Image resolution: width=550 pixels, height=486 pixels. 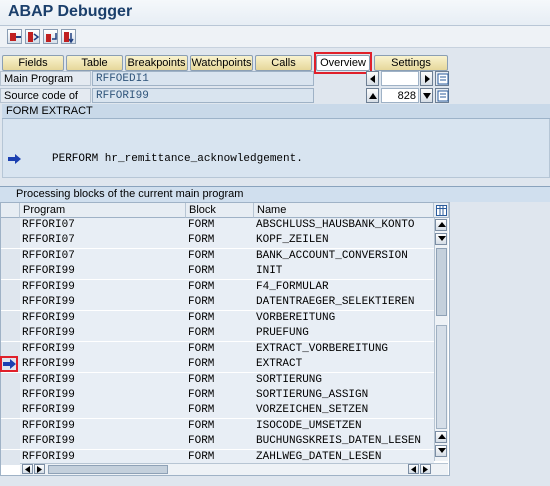 I want to click on table-row: RFFORI99 FORM SORTIERUNG, so click(x=217, y=381).